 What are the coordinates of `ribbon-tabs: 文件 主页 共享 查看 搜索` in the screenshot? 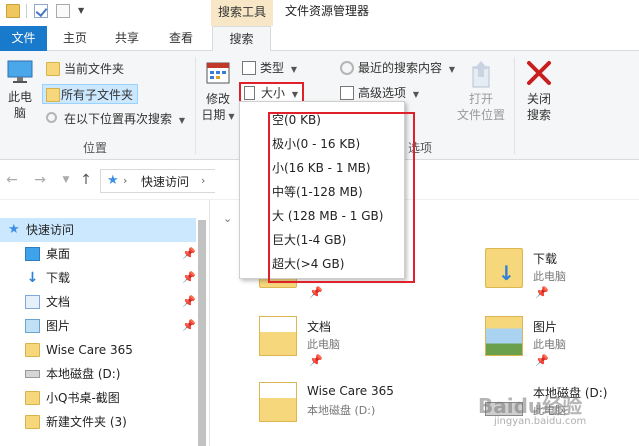 It's located at (319, 39).